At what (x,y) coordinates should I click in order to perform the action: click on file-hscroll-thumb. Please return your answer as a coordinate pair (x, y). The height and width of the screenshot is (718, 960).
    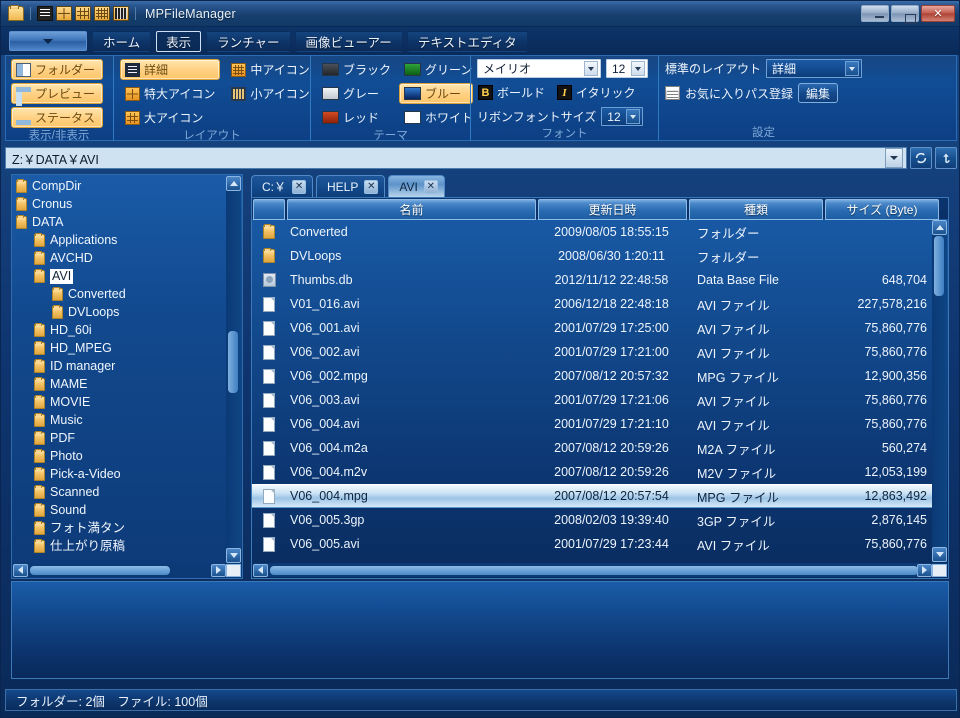
    Looking at the image, I should click on (594, 570).